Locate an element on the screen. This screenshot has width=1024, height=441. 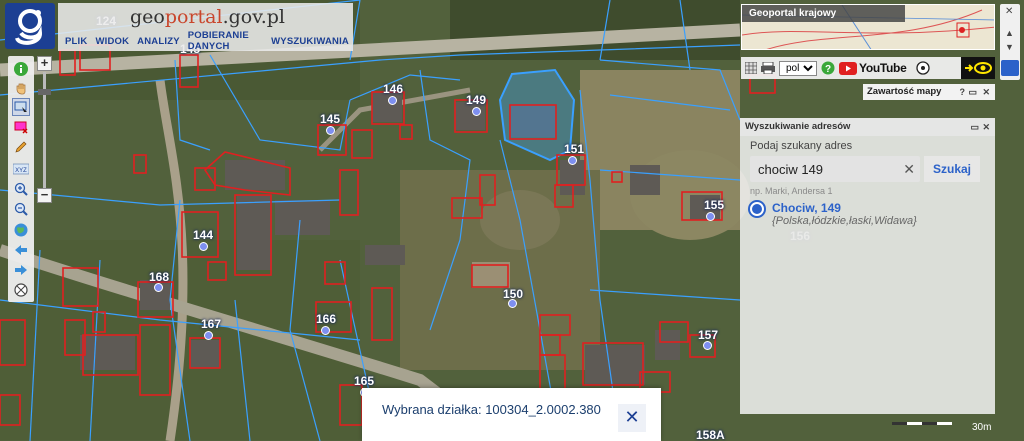
address-label: 168 is located at coordinates (159, 277).